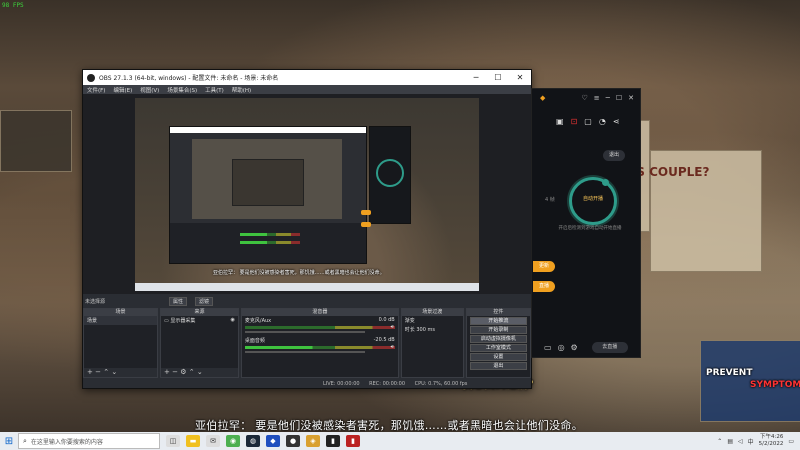 Image resolution: width=800 pixels, height=450 pixels. Describe the element at coordinates (751, 441) in the screenshot. I see `input-language: 中` at that location.